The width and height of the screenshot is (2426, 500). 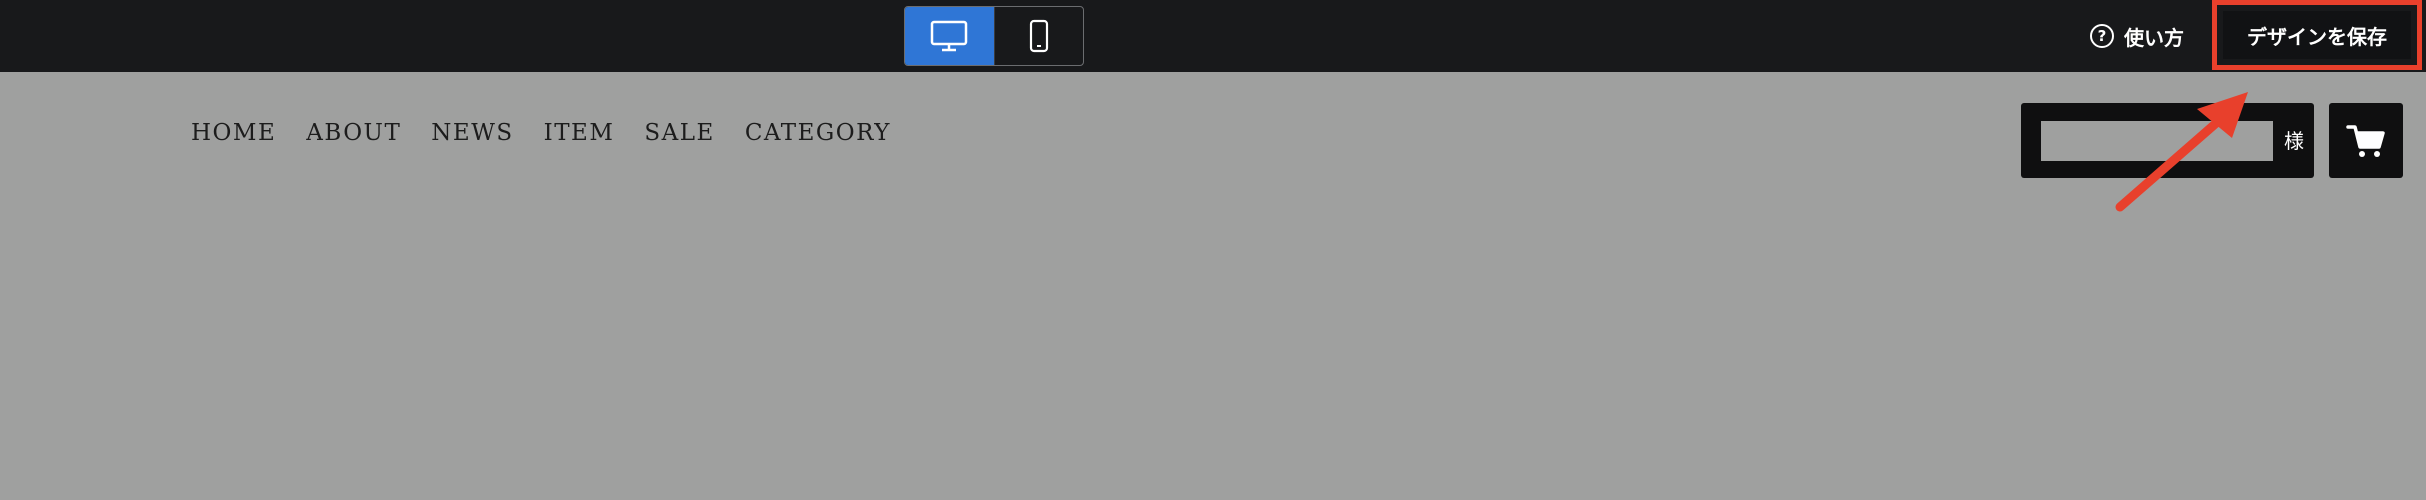 I want to click on save-design-button: デザインを保存, so click(x=2317, y=35).